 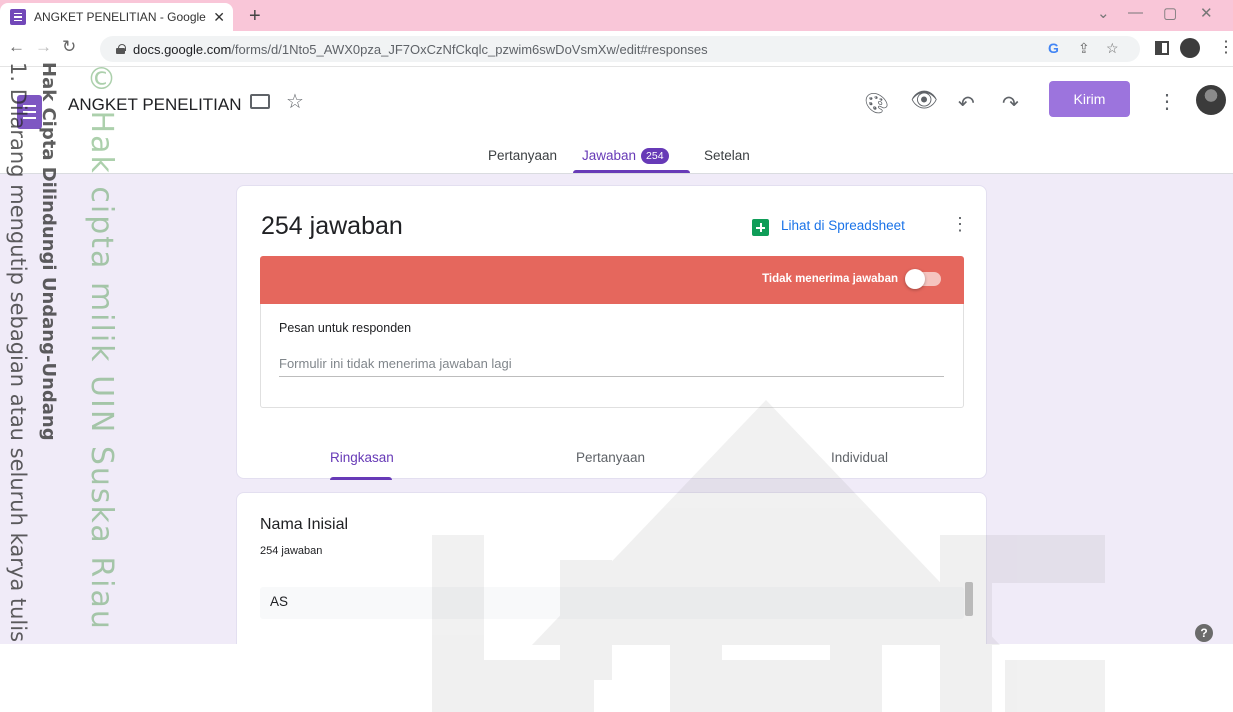 What do you see at coordinates (830, 279) in the screenshot?
I see `not-accepting-label: Tidak menerima jawaban` at bounding box center [830, 279].